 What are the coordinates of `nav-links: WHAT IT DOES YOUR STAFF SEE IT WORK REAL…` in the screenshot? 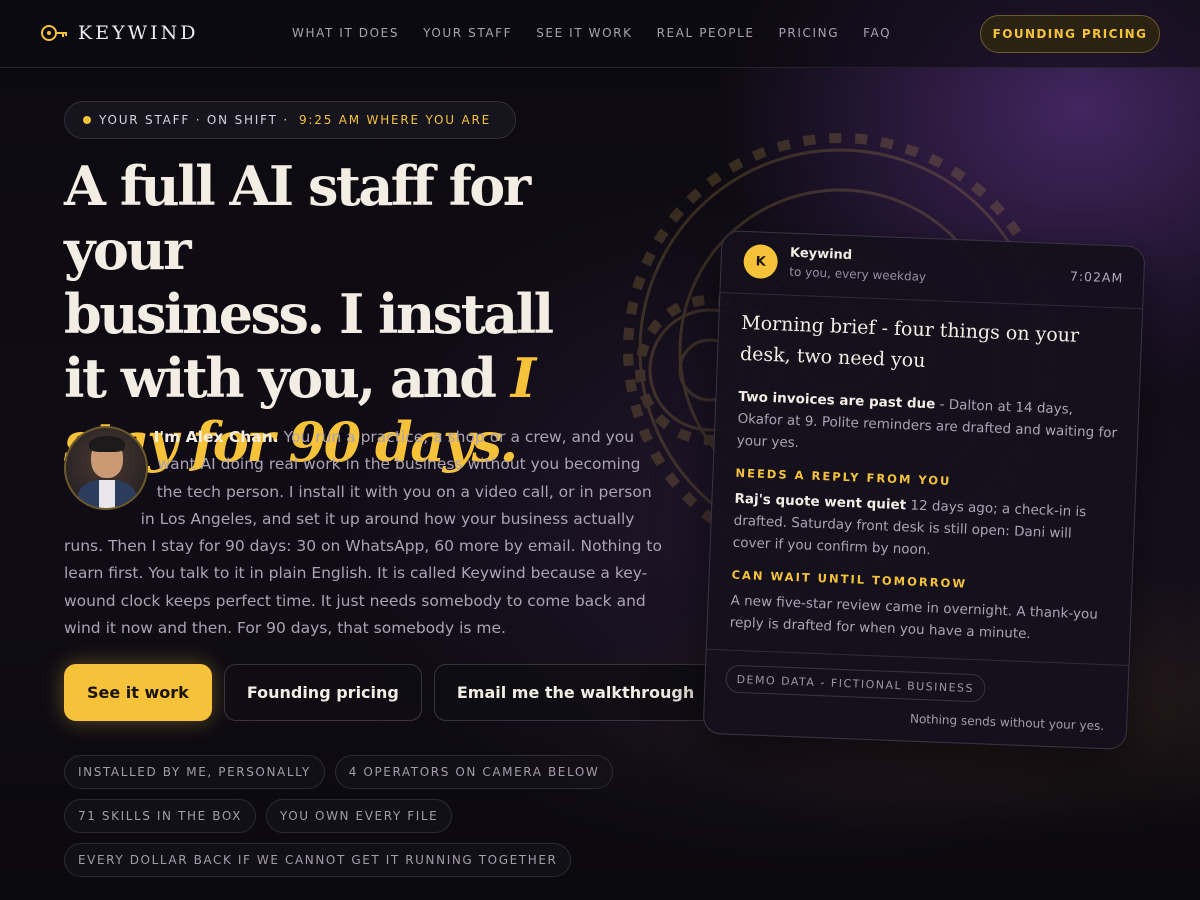 It's located at (591, 33).